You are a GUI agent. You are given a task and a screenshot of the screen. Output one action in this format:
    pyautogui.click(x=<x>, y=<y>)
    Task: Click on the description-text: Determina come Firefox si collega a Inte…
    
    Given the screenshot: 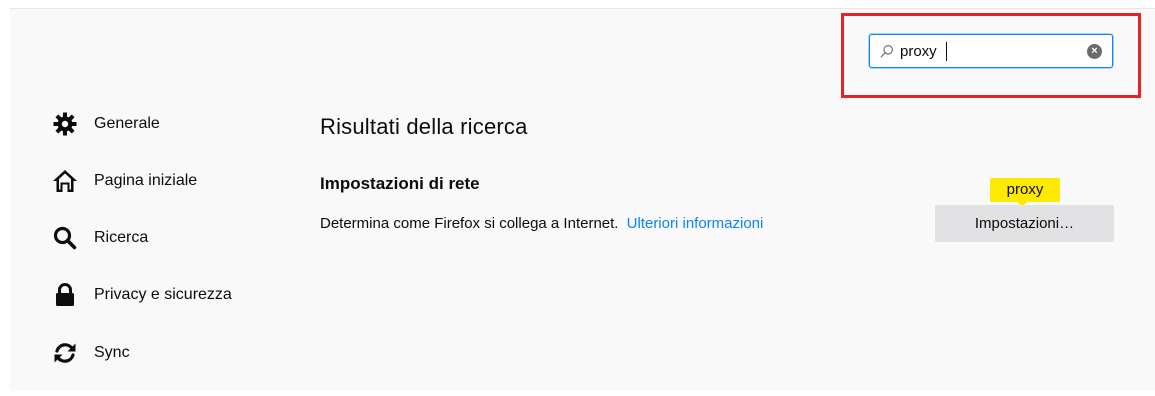 What is the action you would take?
    pyautogui.click(x=469, y=223)
    